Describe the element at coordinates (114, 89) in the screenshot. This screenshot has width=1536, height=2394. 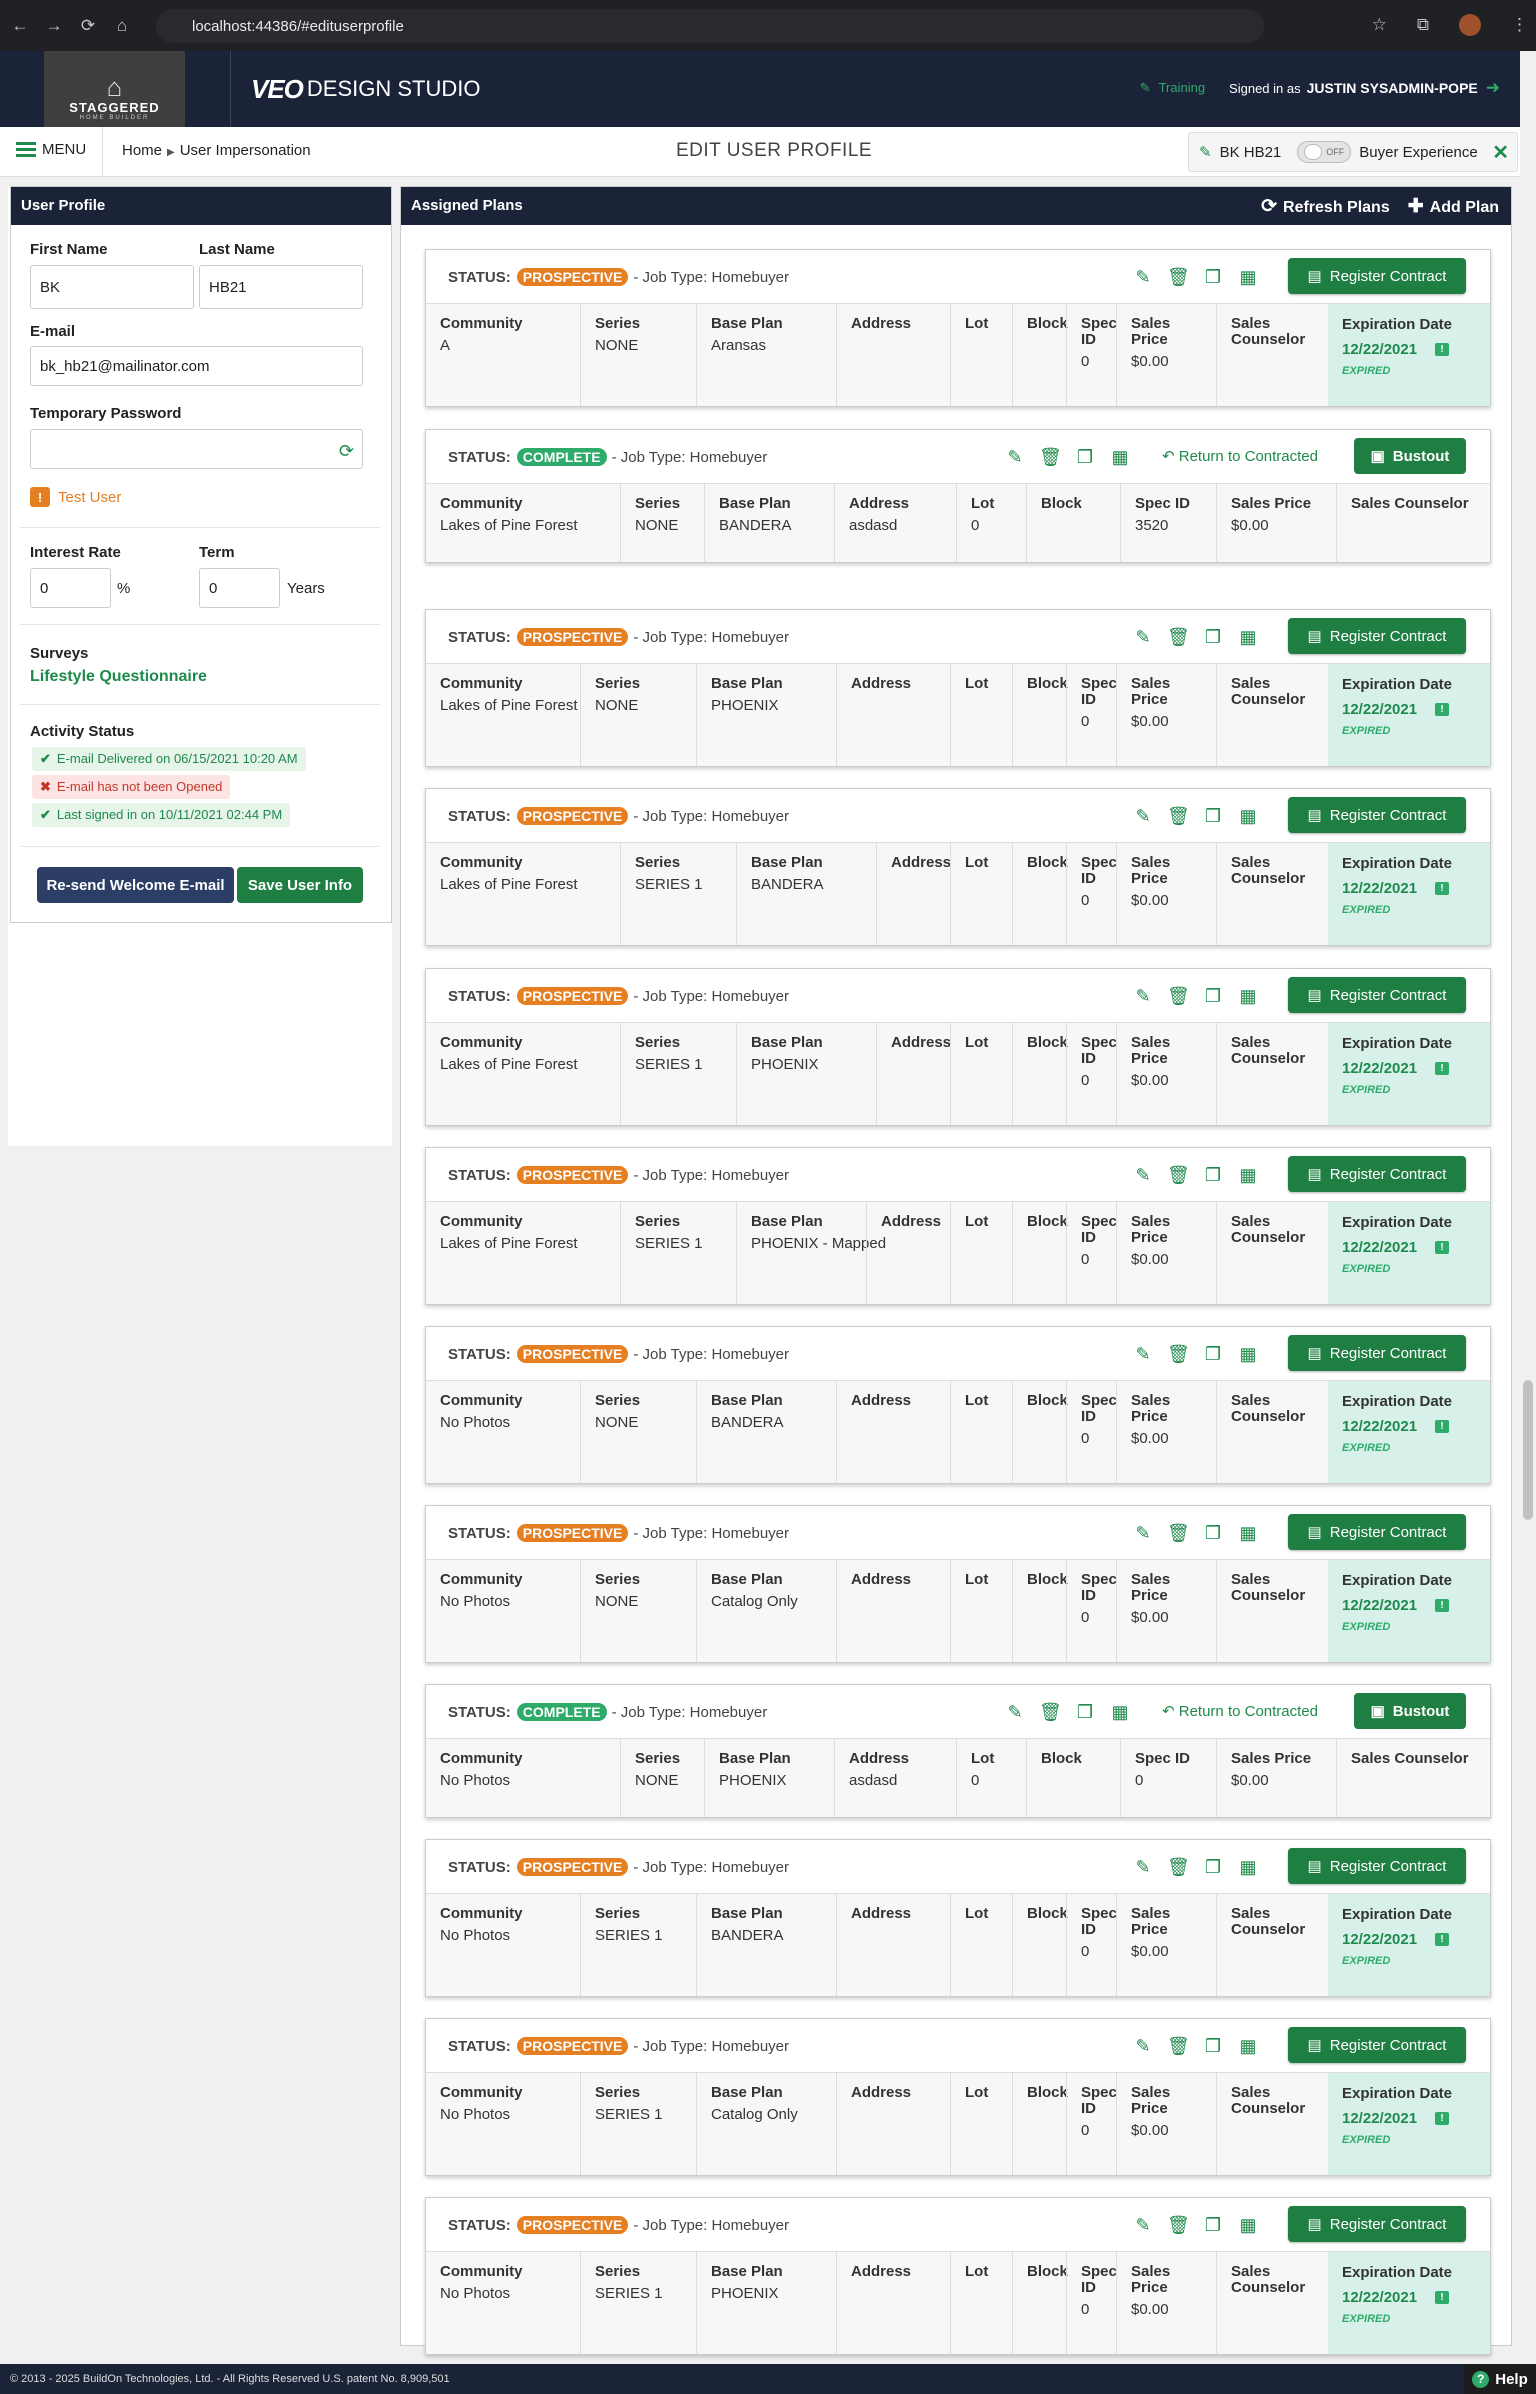
I see `builder-logo: ⌂ STAGGERED HOME BUILDER` at that location.